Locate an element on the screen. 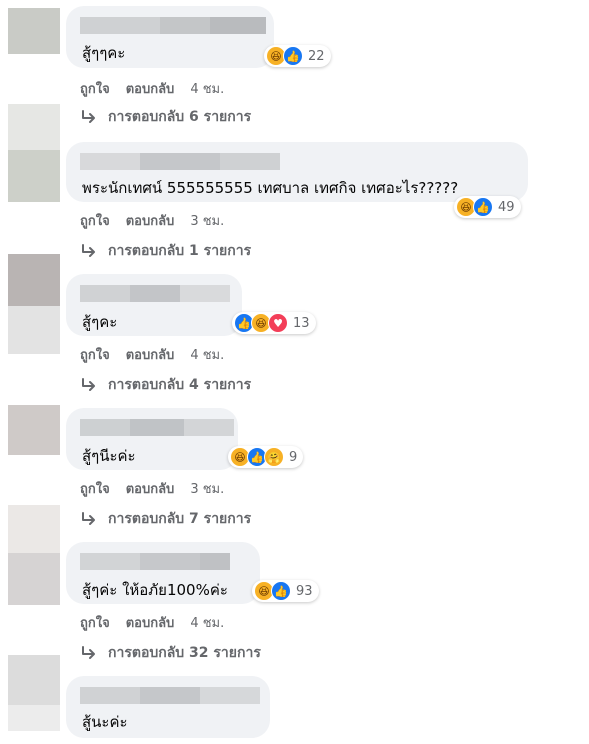 This screenshot has width=589, height=744. replies-label: การตอบกลับ 6 รายการ is located at coordinates (180, 117).